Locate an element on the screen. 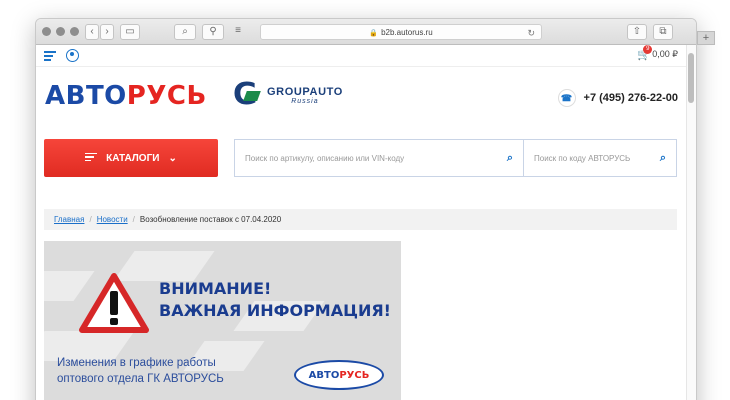 The height and width of the screenshot is (400, 730). top-bar: 🛒 9 0,00 ₽ is located at coordinates (366, 56).